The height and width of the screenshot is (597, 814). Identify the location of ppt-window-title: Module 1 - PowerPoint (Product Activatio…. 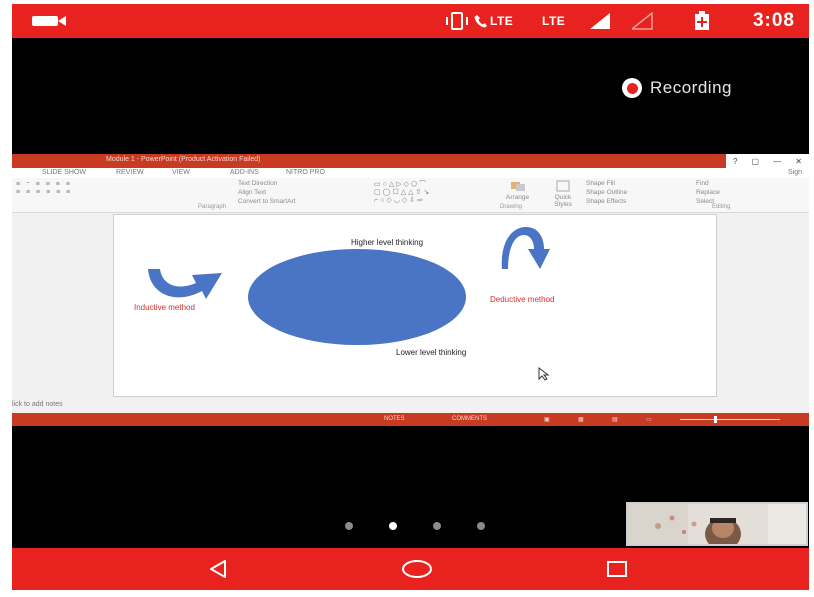
(183, 159).